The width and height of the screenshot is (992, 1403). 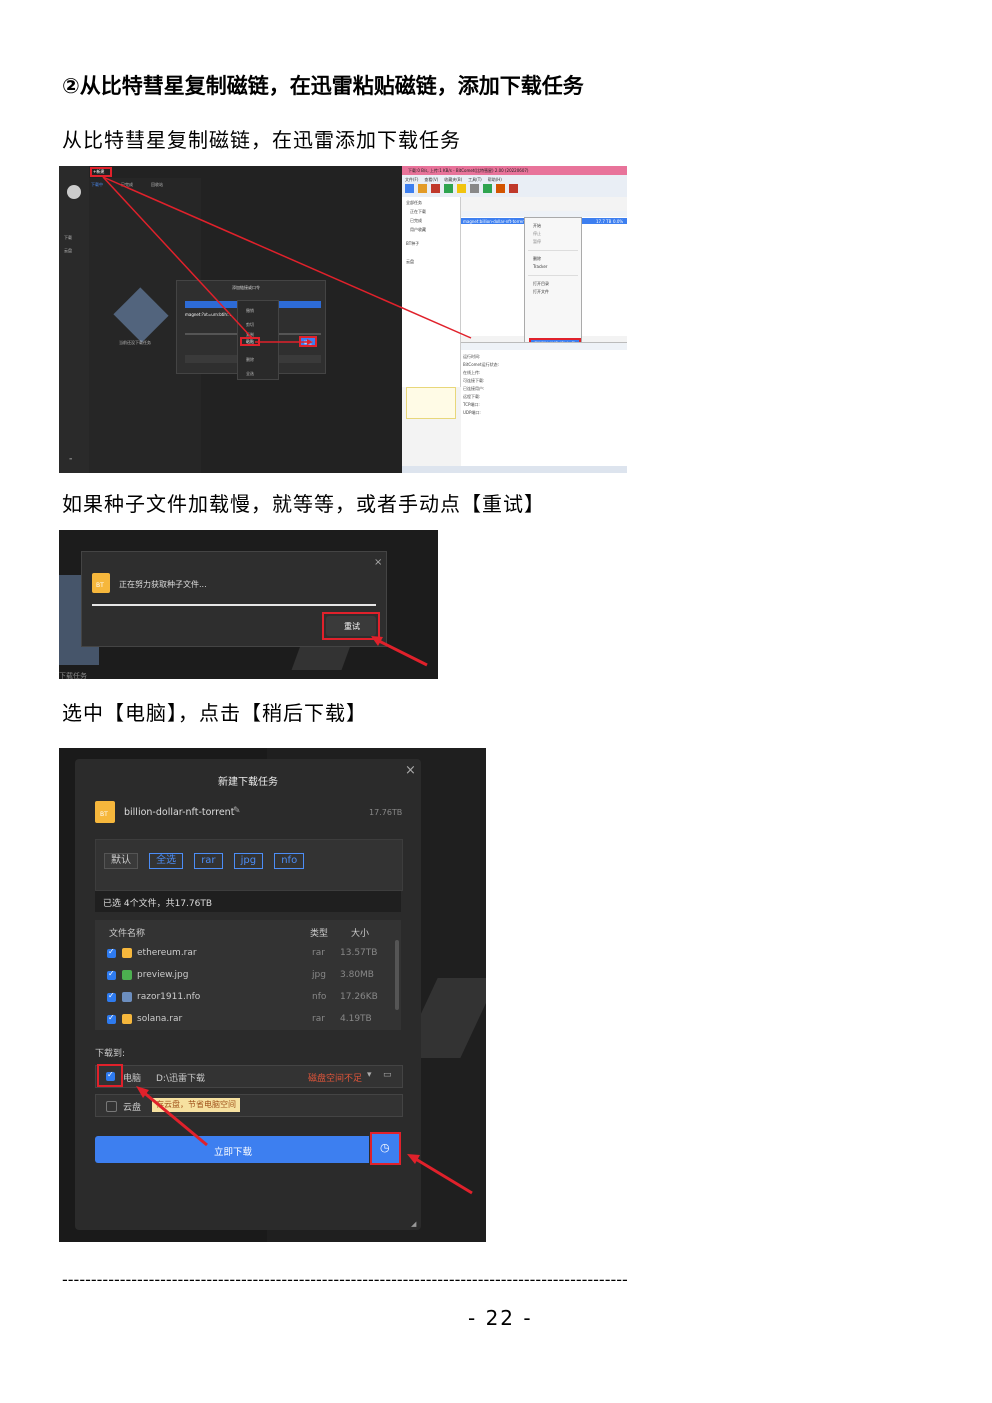 I want to click on arrows-overlay, so click(x=287, y=260).